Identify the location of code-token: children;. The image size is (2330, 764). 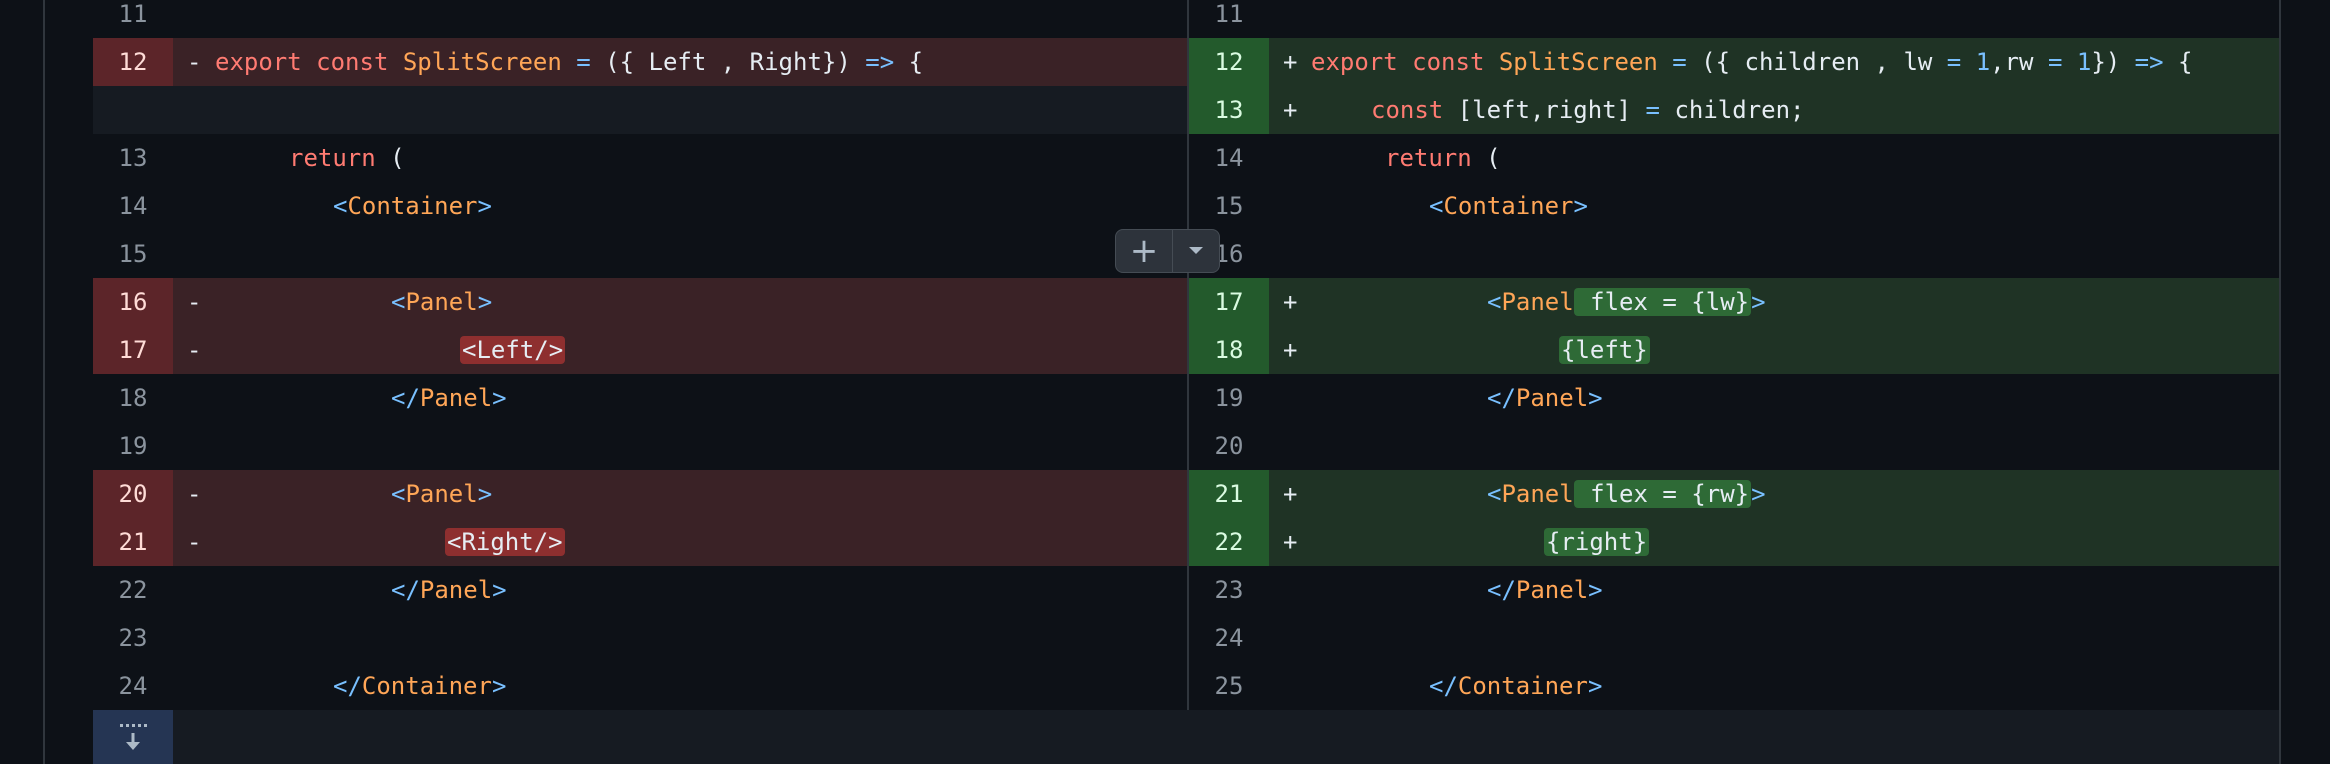
(1739, 110).